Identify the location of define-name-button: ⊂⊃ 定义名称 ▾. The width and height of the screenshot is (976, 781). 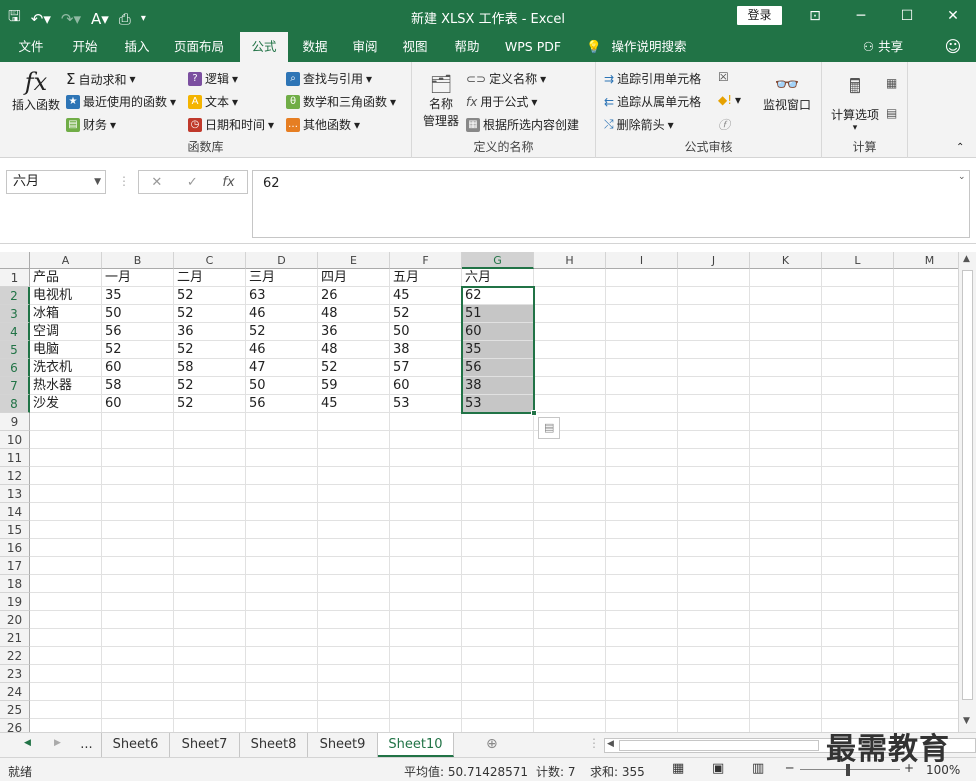
(506, 78).